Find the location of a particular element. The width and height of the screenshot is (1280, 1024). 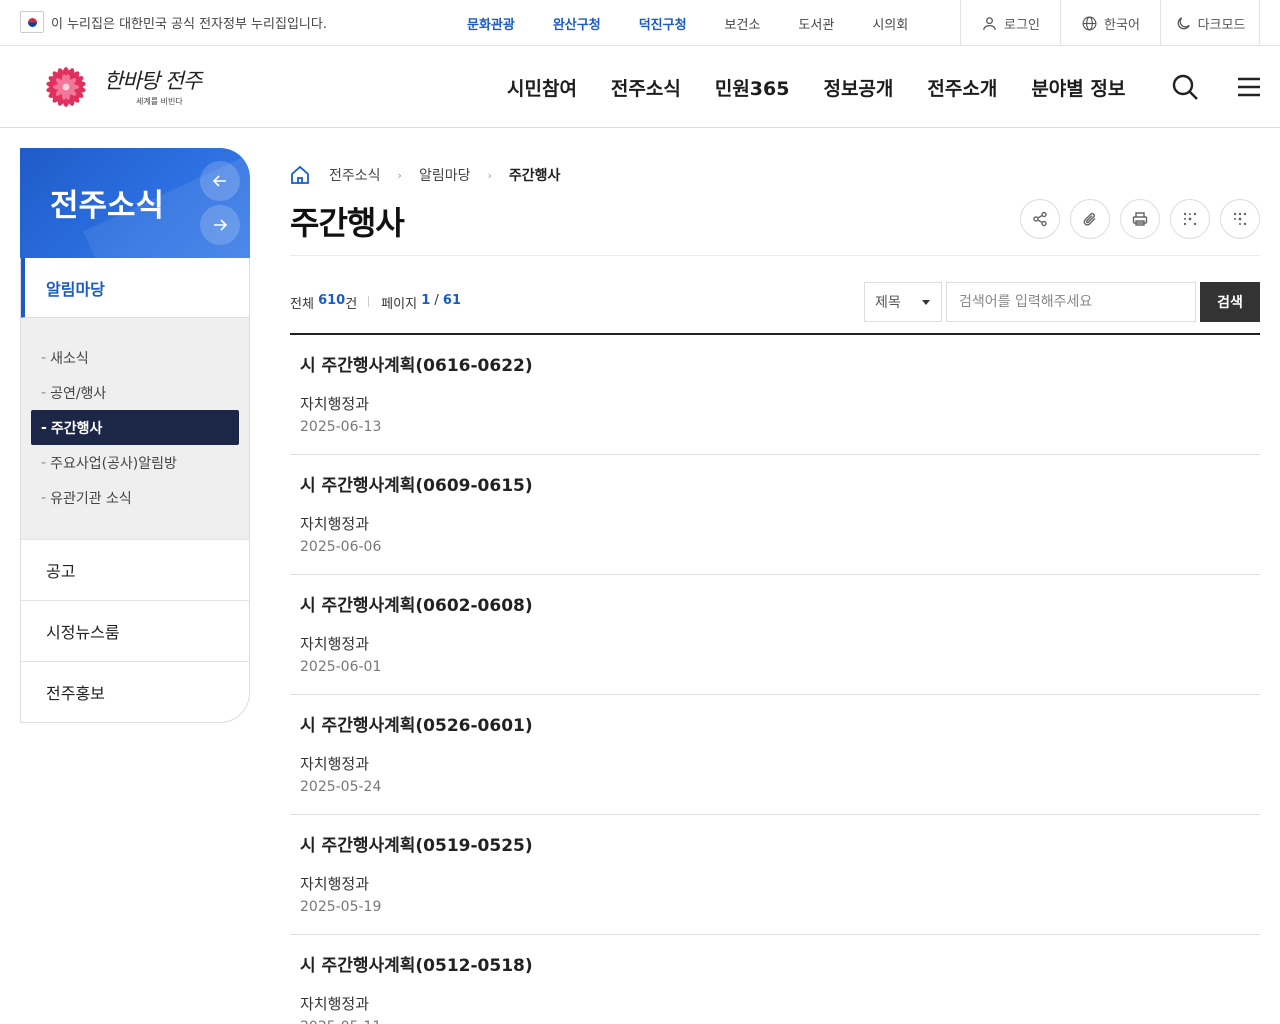

nav-item-news: 전주소식 is located at coordinates (646, 87).